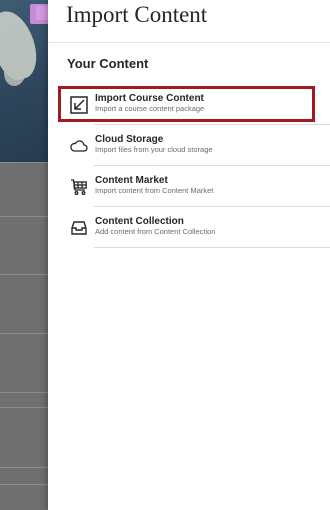 The width and height of the screenshot is (330, 510). I want to click on option-subtitle: Import content from Content Market, so click(154, 190).